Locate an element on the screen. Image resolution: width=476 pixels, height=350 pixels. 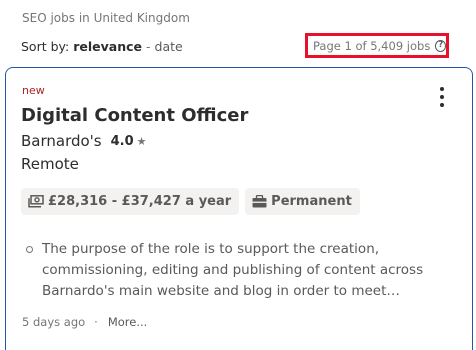
posted-date: 5 days ago is located at coordinates (54, 322).